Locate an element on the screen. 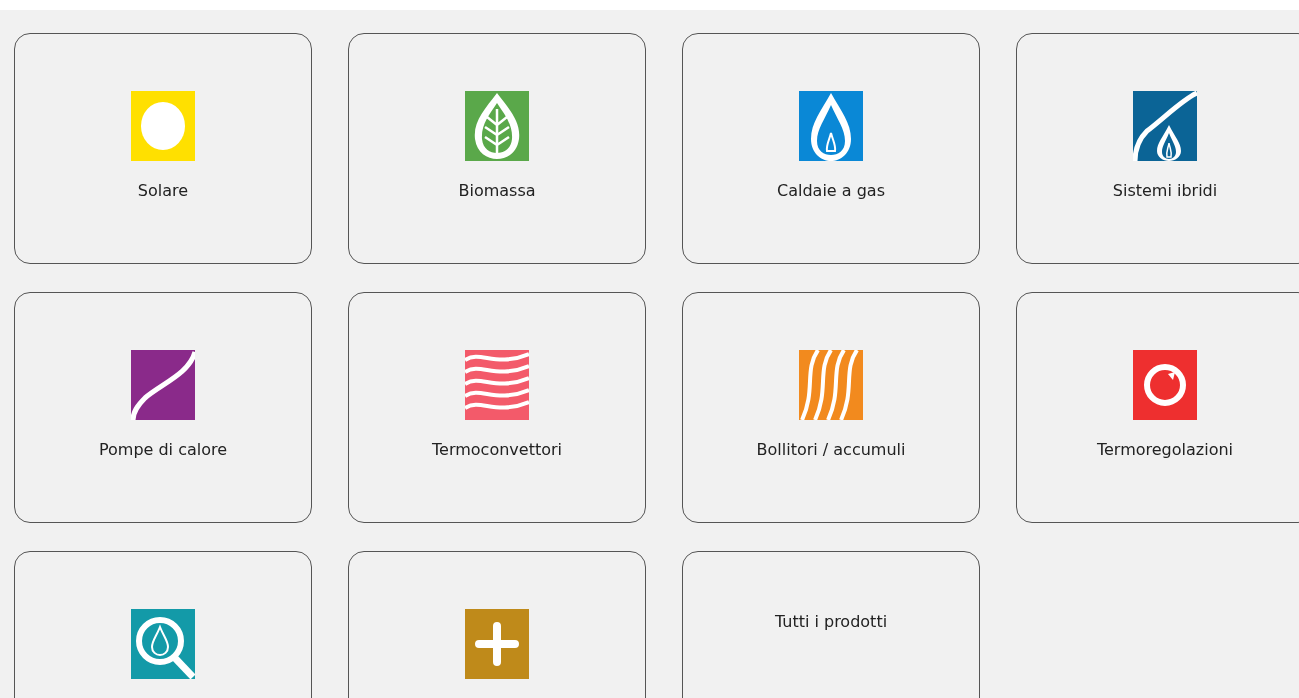 Image resolution: width=1299 pixels, height=698 pixels. category-card: Biomassa is located at coordinates (497, 148).